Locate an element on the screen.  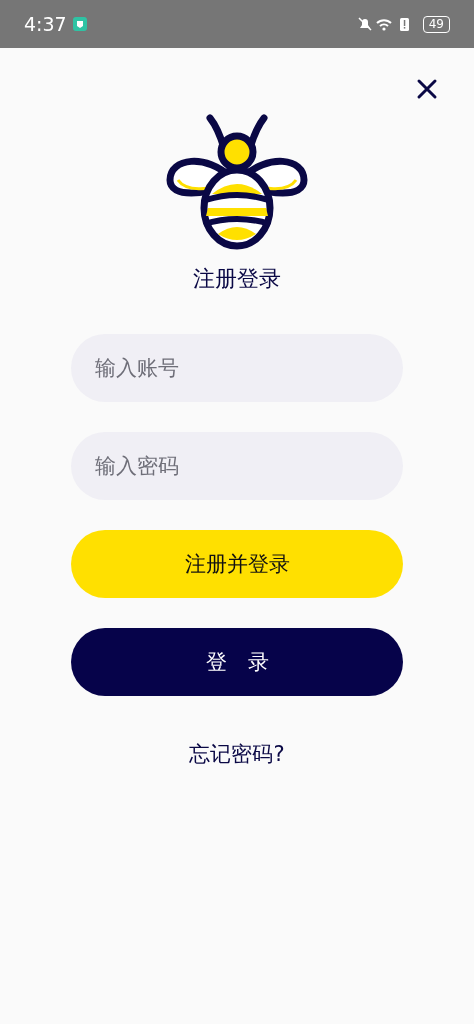
battery-indicator: 49 is located at coordinates (436, 24).